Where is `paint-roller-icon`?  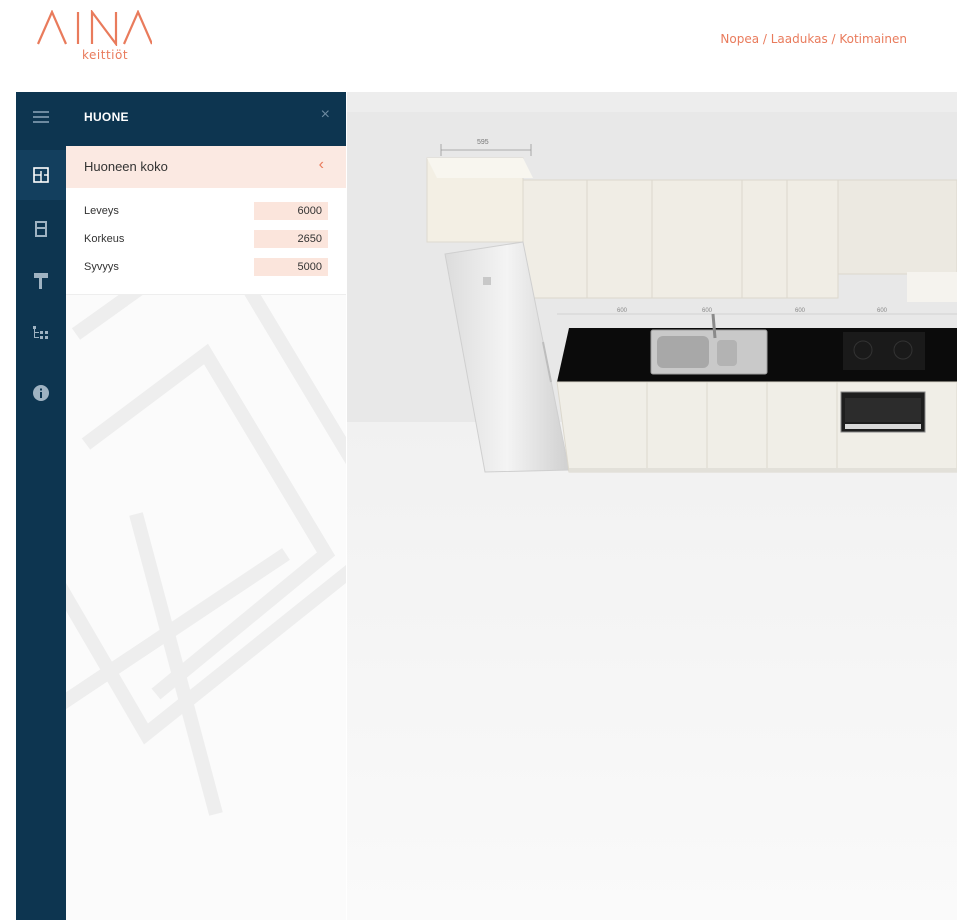
paint-roller-icon is located at coordinates (41, 281).